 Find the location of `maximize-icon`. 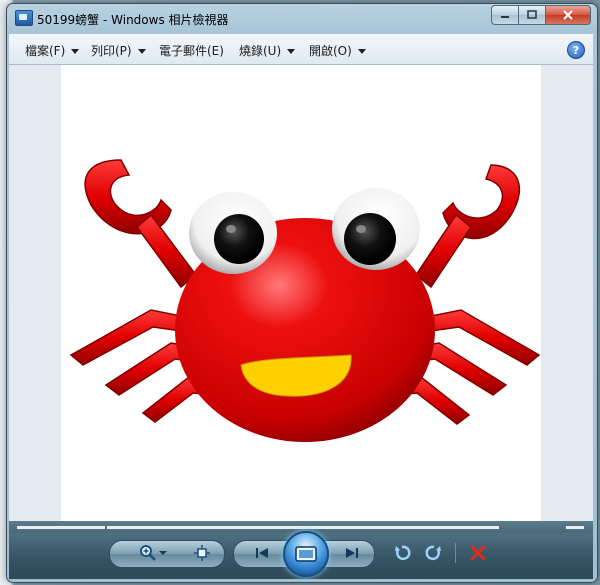

maximize-icon is located at coordinates (532, 14).